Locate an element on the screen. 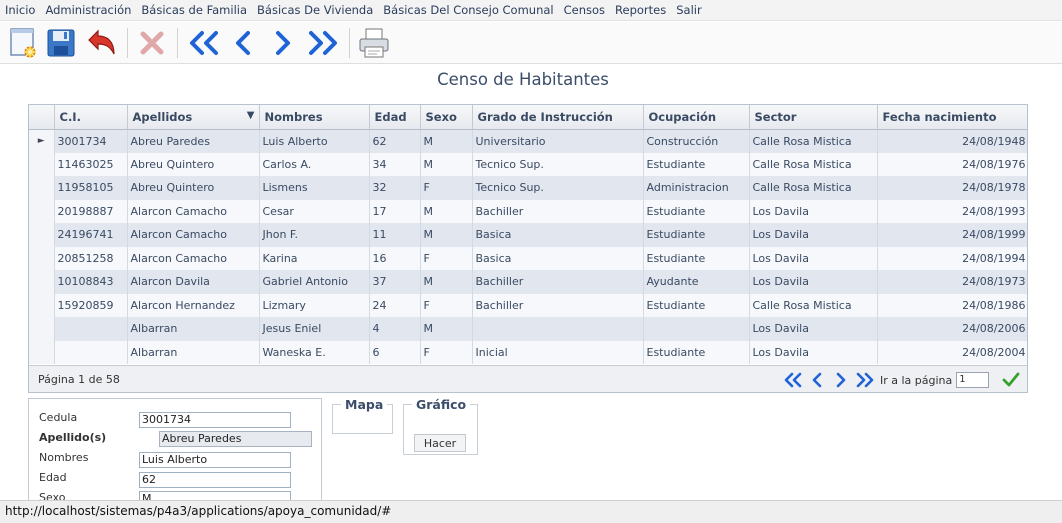  hacer-button: Hacer is located at coordinates (440, 443).